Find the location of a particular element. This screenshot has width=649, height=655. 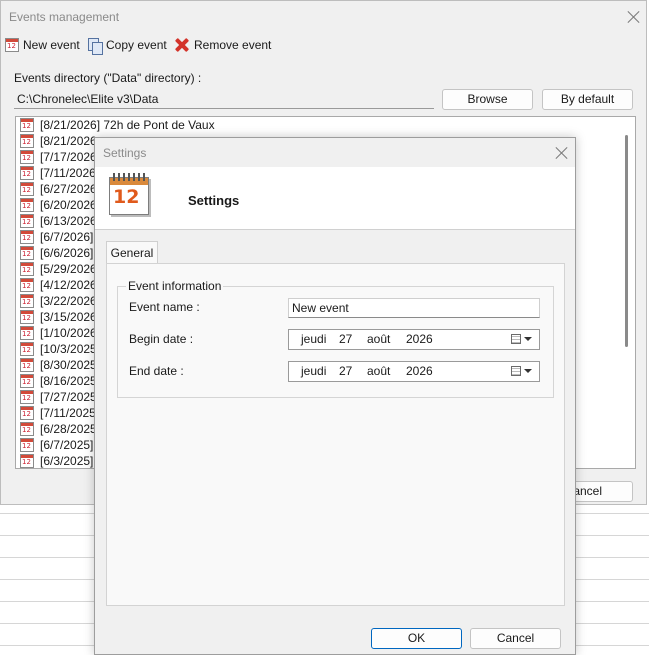

dialog-title: Settings is located at coordinates (125, 153).